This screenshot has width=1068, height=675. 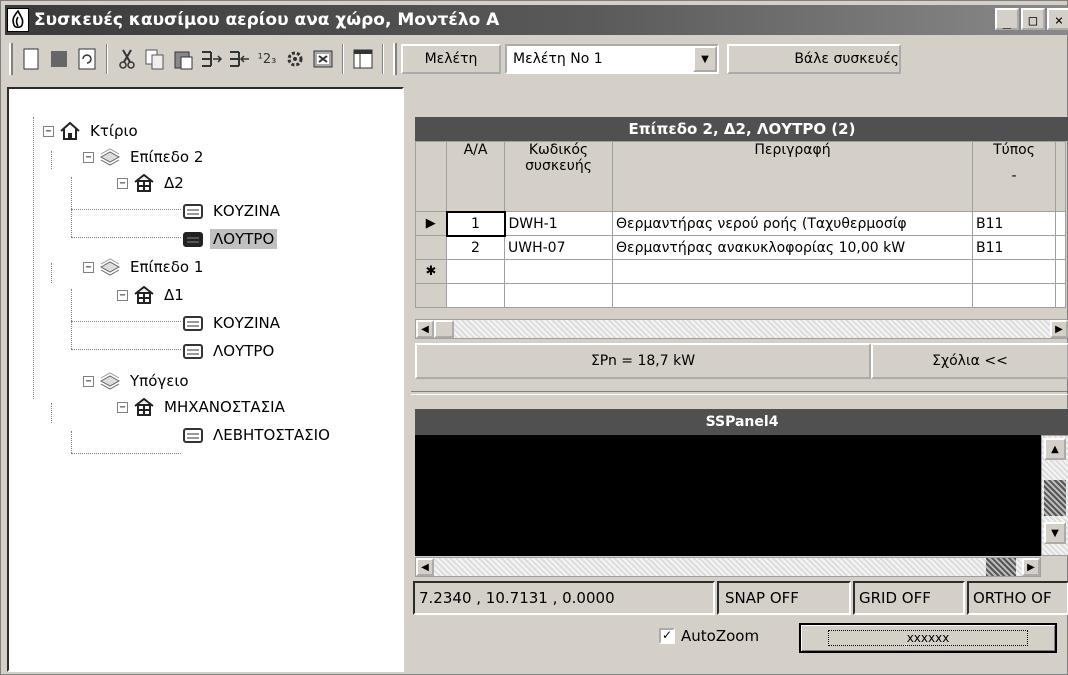 What do you see at coordinates (323, 59) in the screenshot?
I see `excel-icon` at bounding box center [323, 59].